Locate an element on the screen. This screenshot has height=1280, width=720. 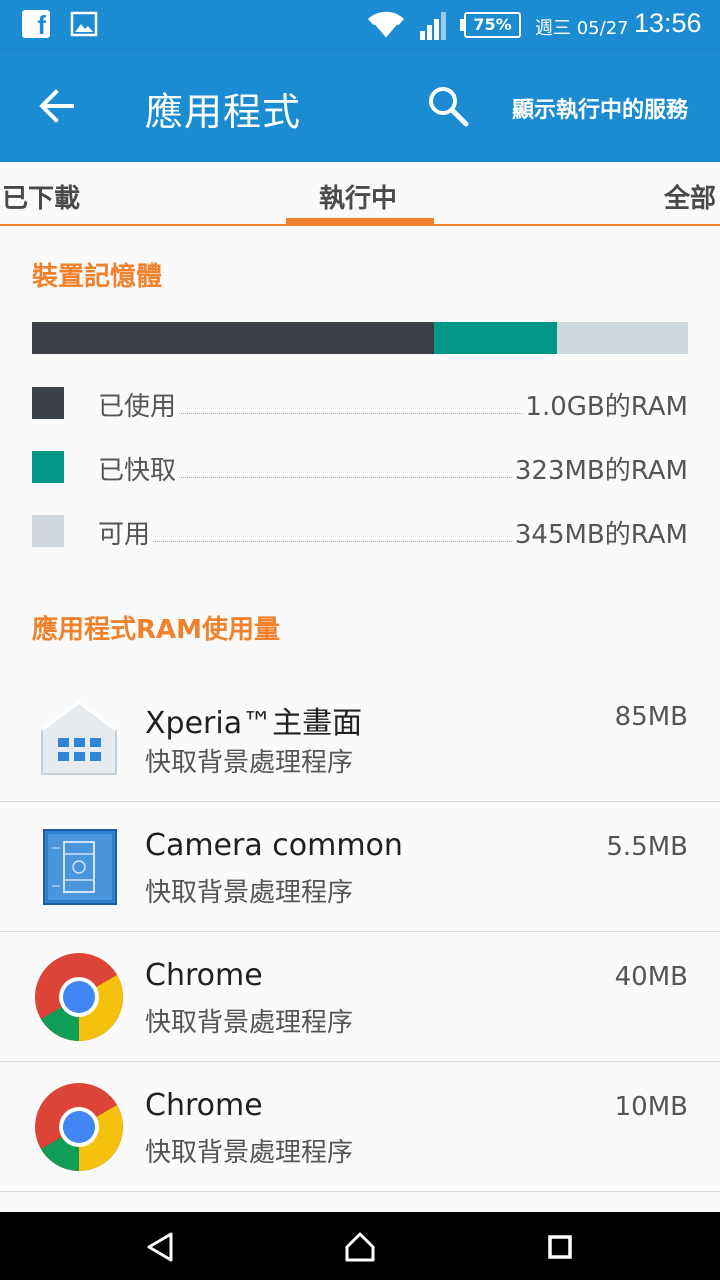
navigation-bar is located at coordinates (360, 1246).